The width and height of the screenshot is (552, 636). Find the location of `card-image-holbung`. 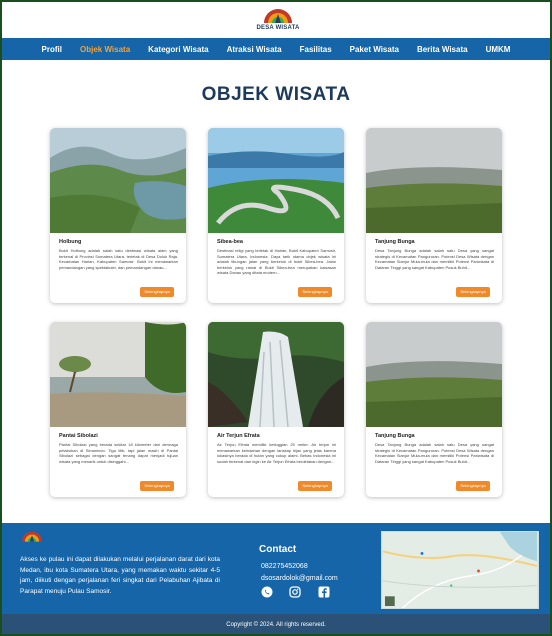

card-image-holbung is located at coordinates (118, 180).